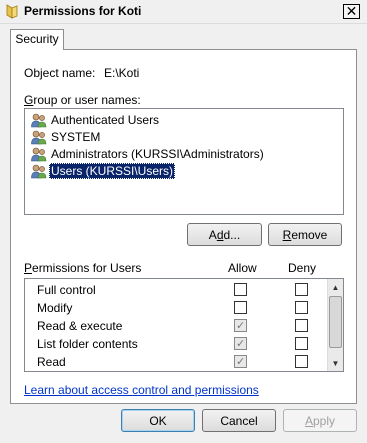 The image size is (367, 443). I want to click on ok-button: OK, so click(158, 420).